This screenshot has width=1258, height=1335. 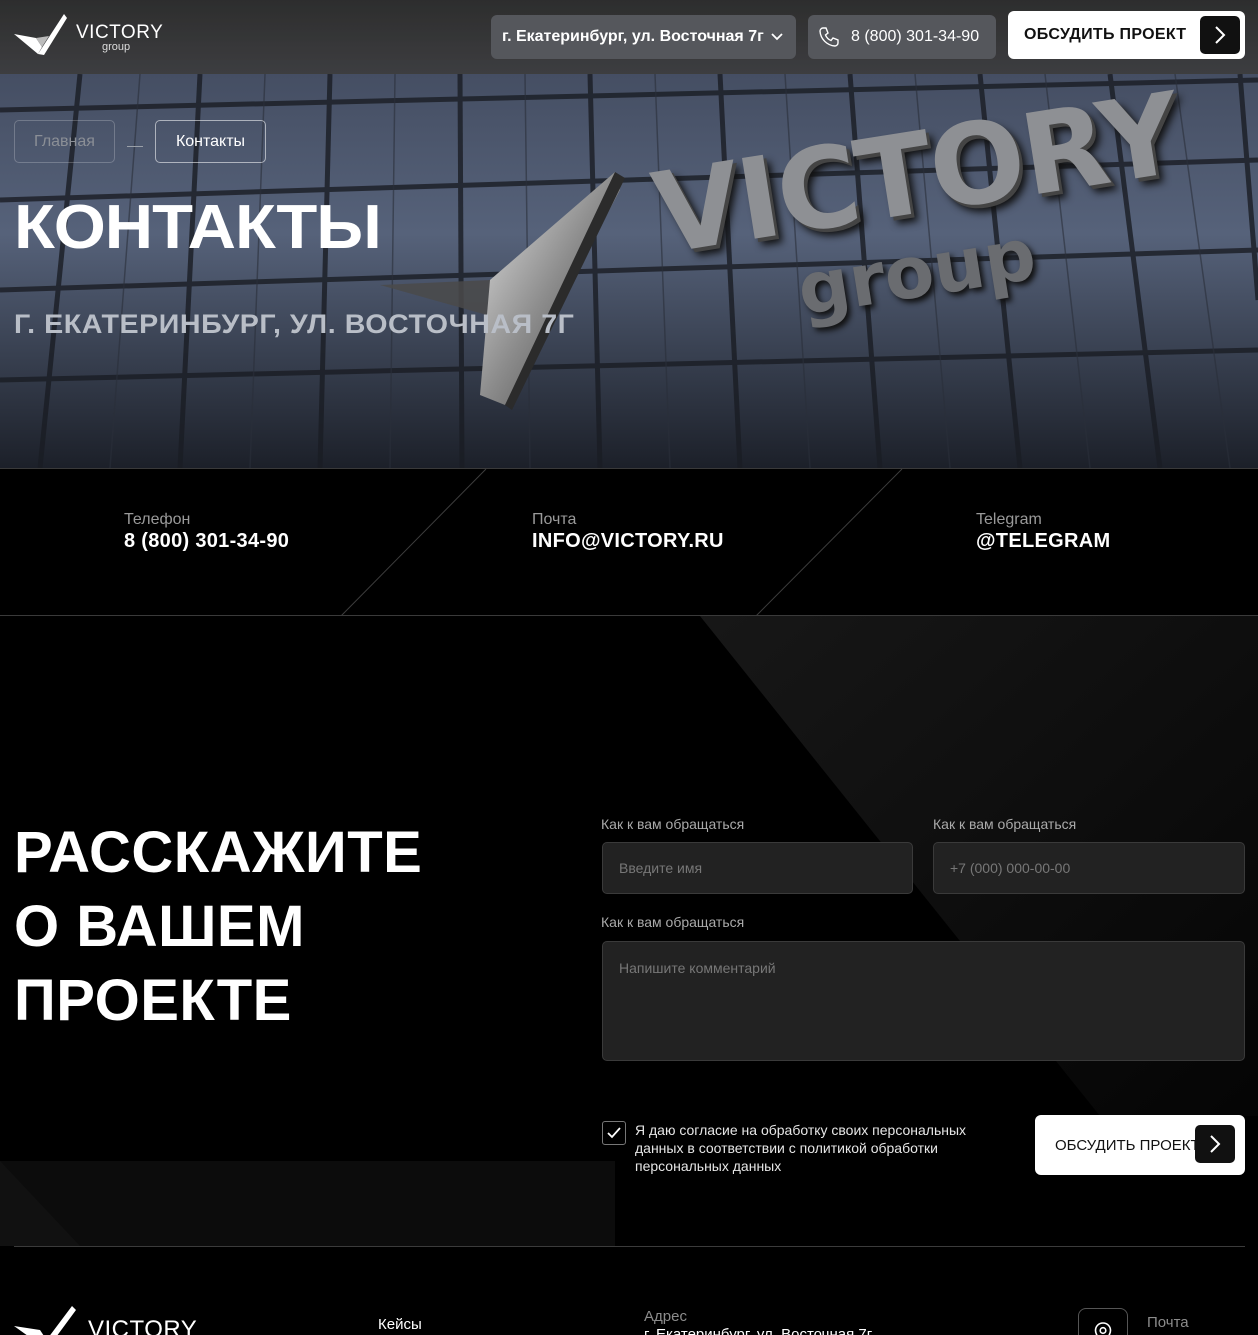 I want to click on footer-link-cases: Кейсы, so click(x=400, y=1324).